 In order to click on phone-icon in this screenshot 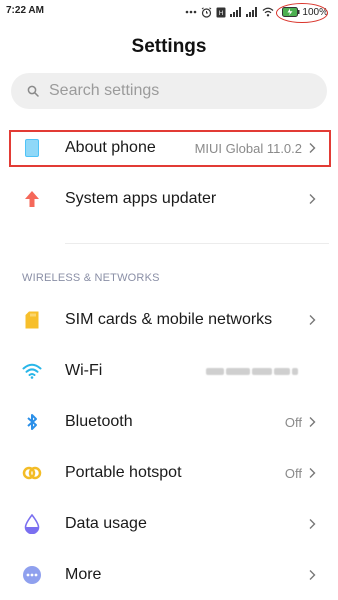, I will do `click(32, 148)`.